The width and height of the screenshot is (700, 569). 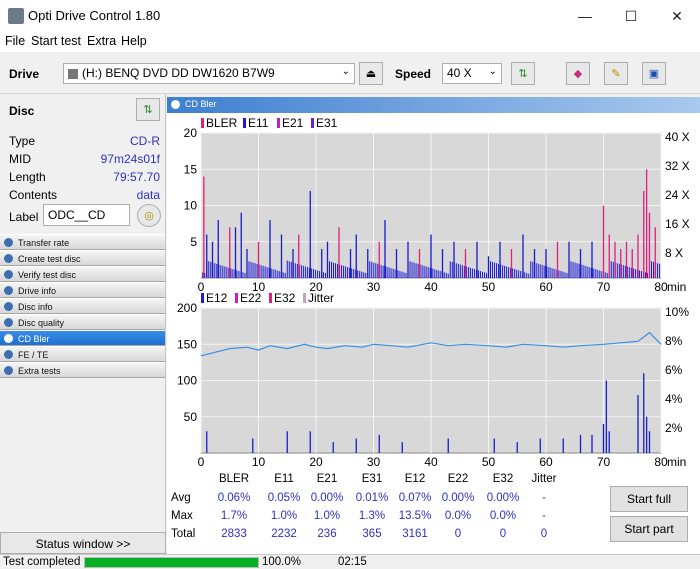 What do you see at coordinates (654, 73) in the screenshot?
I see `save-button: ▣` at bounding box center [654, 73].